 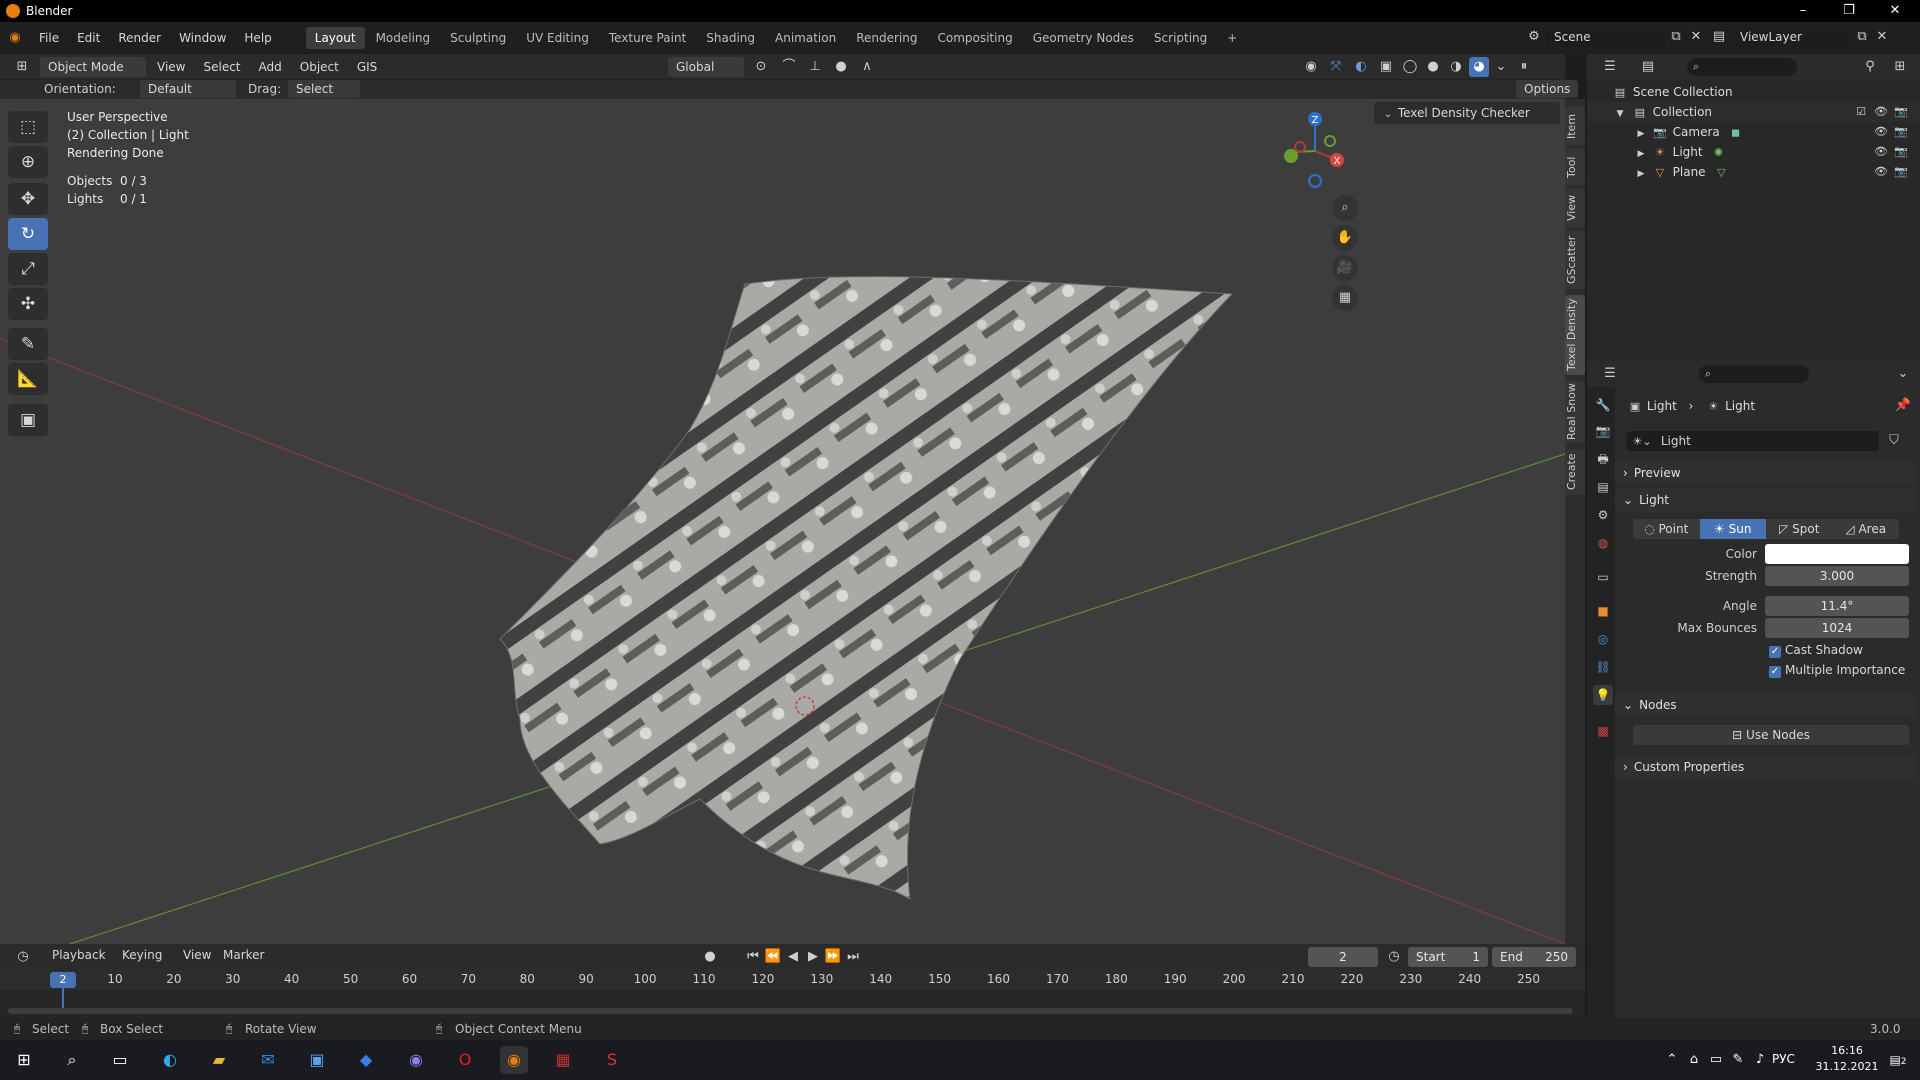 What do you see at coordinates (22, 67) in the screenshot?
I see `editor-type-icon: ⊞` at bounding box center [22, 67].